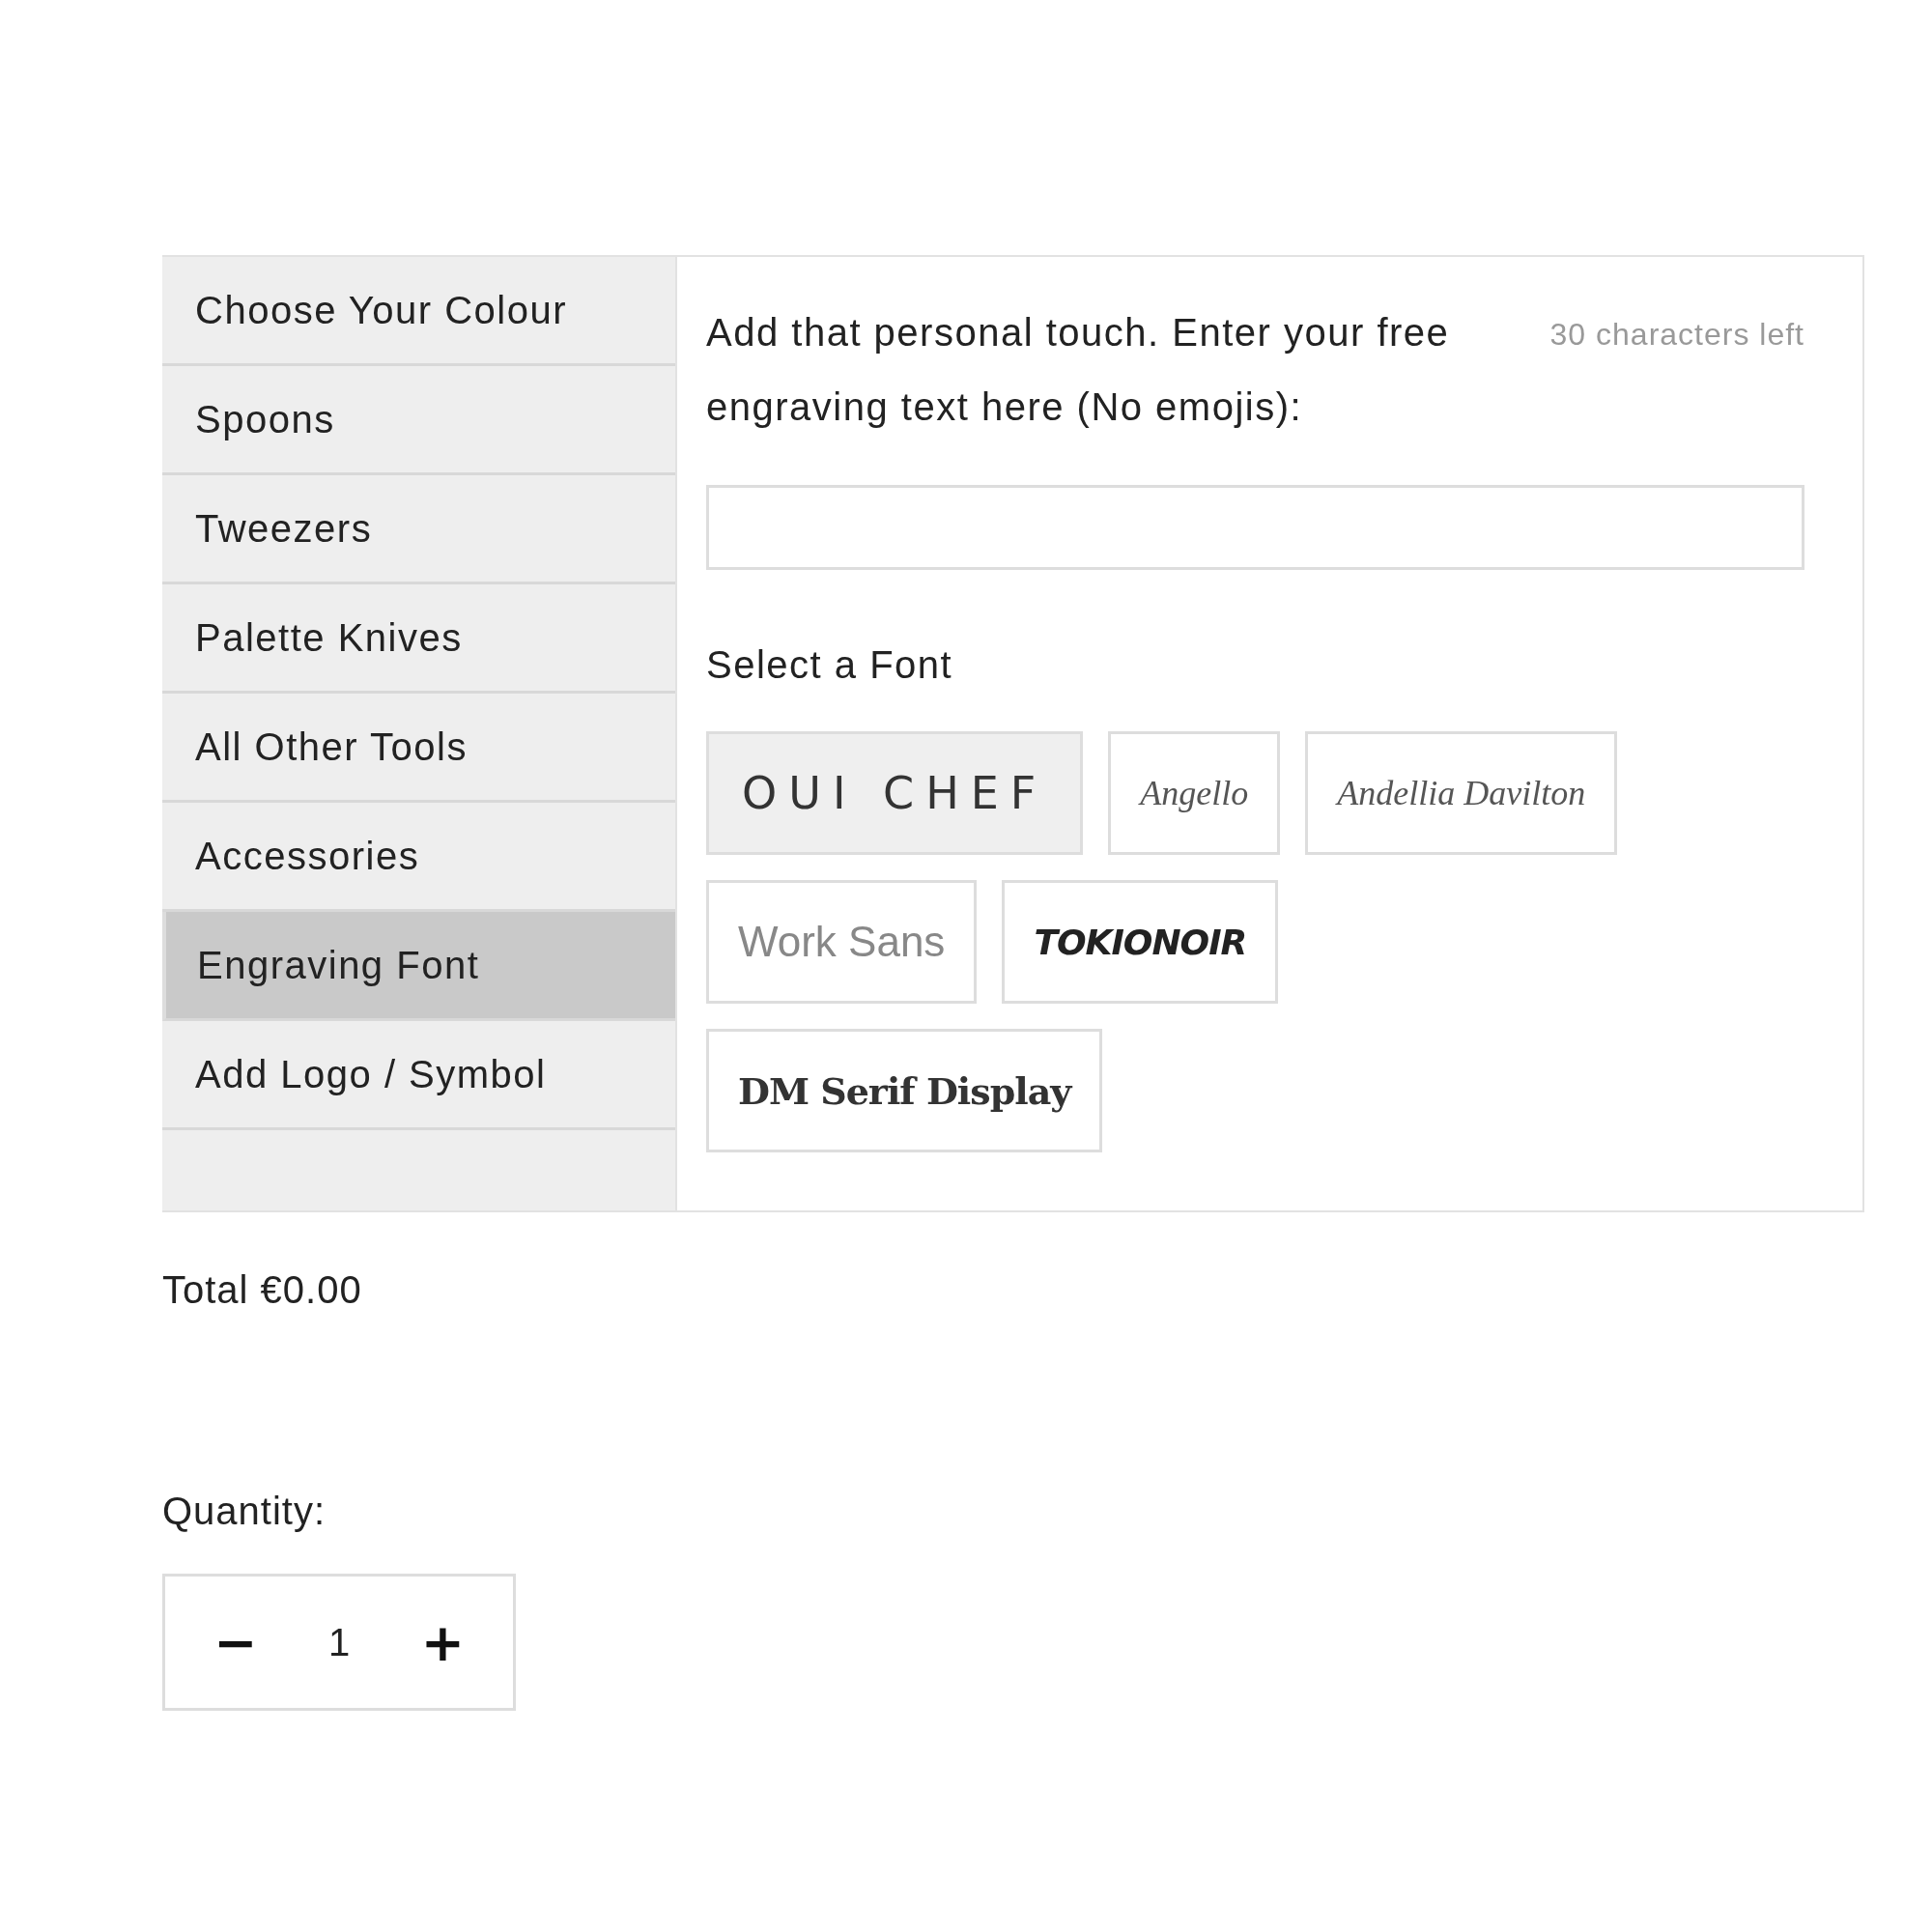 The height and width of the screenshot is (1932, 1932). Describe the element at coordinates (418, 966) in the screenshot. I see `sidebar-item: Engraving Font` at that location.